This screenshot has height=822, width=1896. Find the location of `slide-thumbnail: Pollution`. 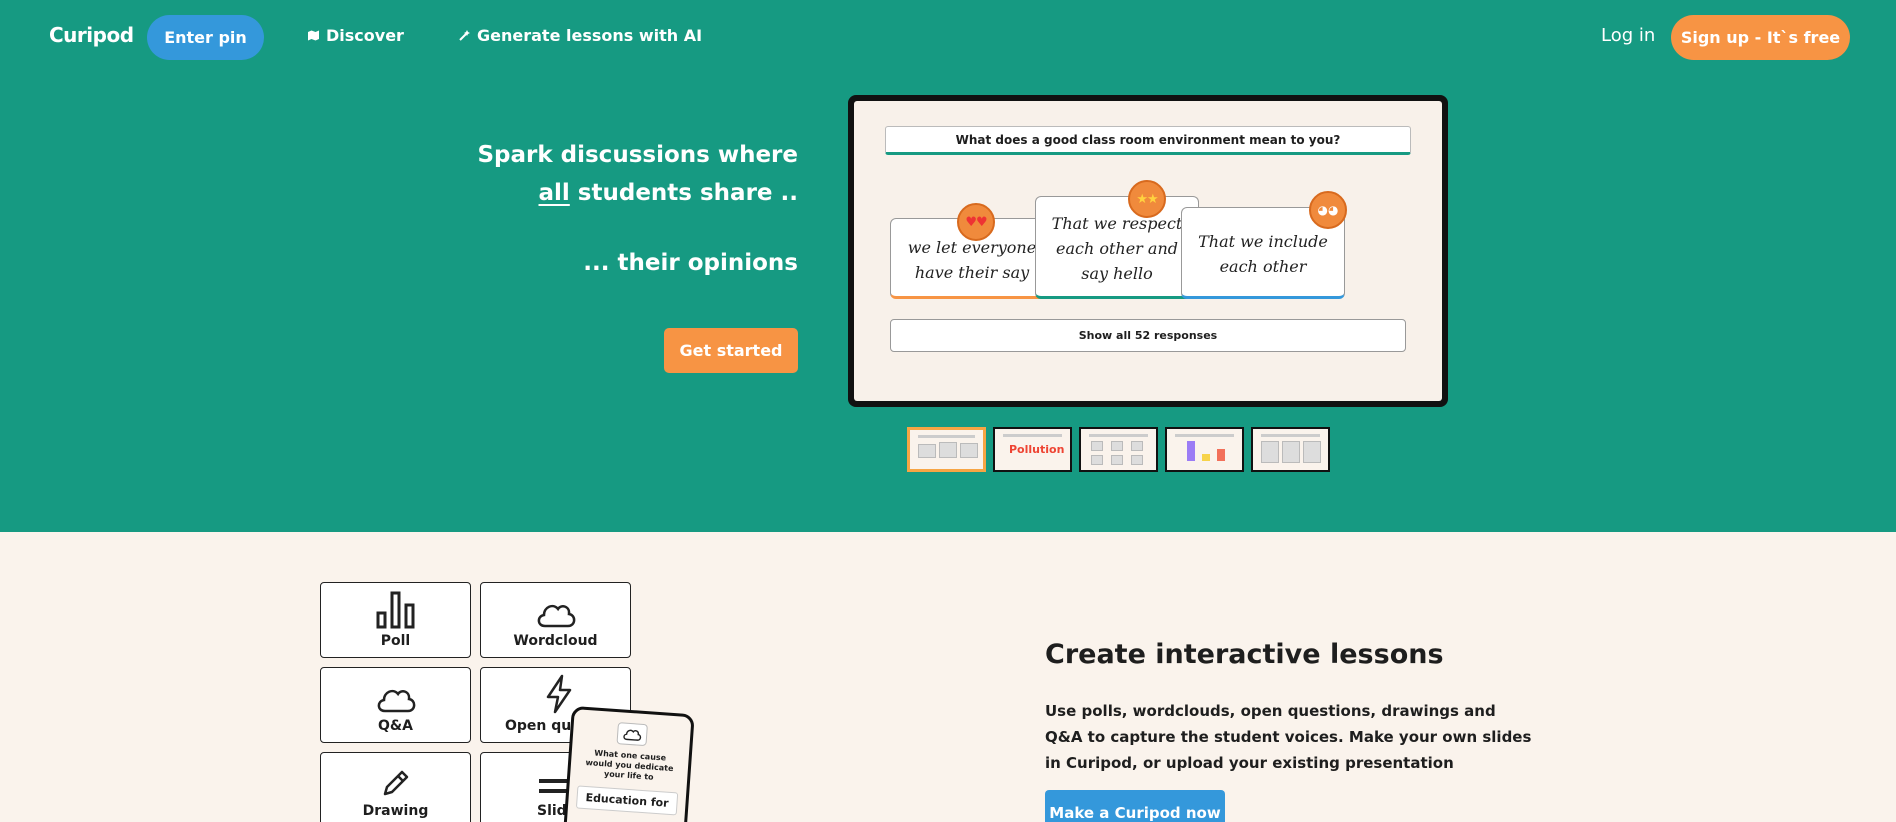

slide-thumbnail: Pollution is located at coordinates (1032, 449).